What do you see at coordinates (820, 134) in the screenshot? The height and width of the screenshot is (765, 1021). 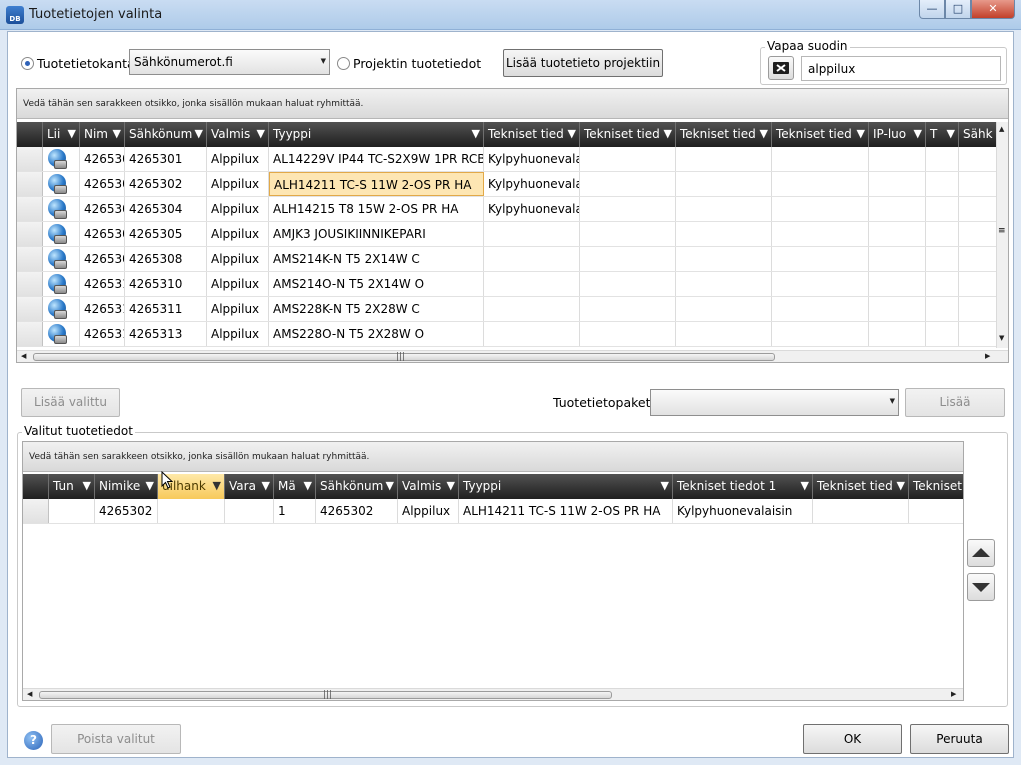 I see `column-header-tekniset-4: Tekniset tied ▼` at bounding box center [820, 134].